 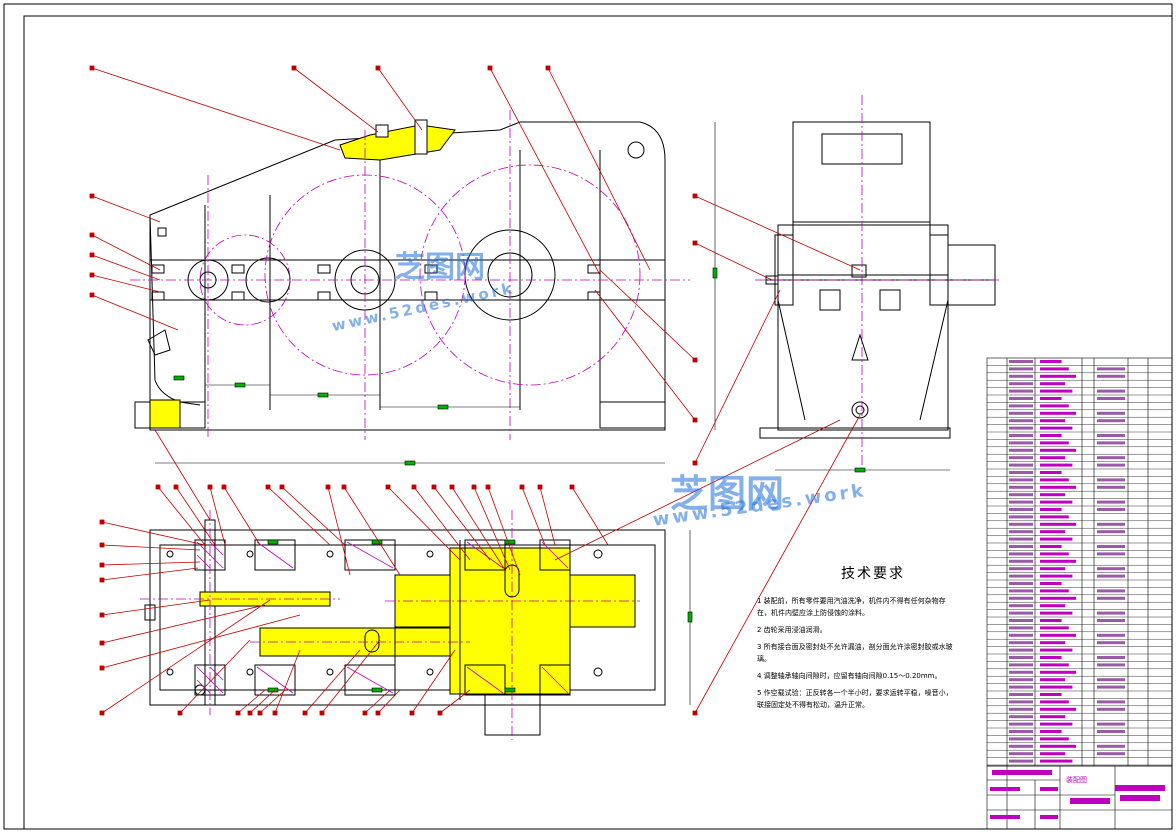 I want to click on requirement-item-2: 2 齿轮采用浸油润滑。, so click(x=792, y=630).